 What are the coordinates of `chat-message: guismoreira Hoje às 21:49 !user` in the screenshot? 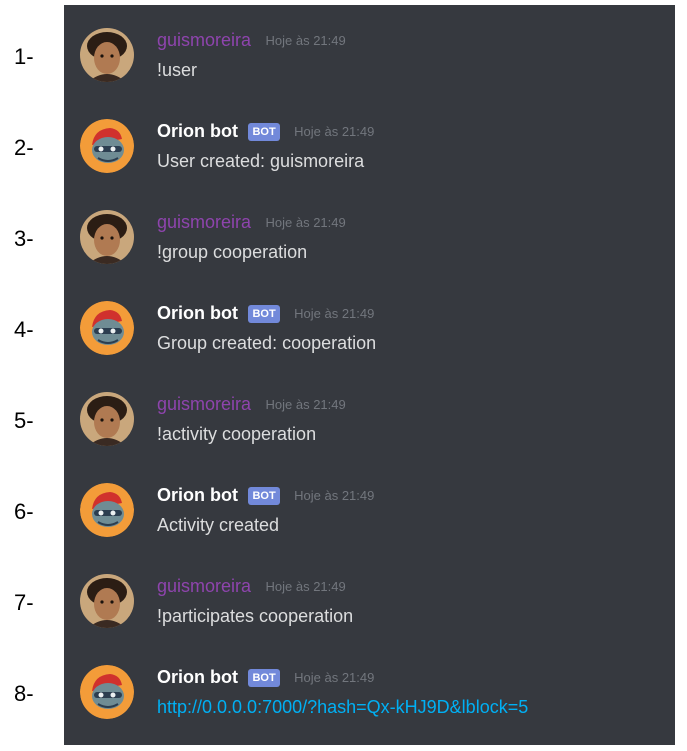 It's located at (369, 68).